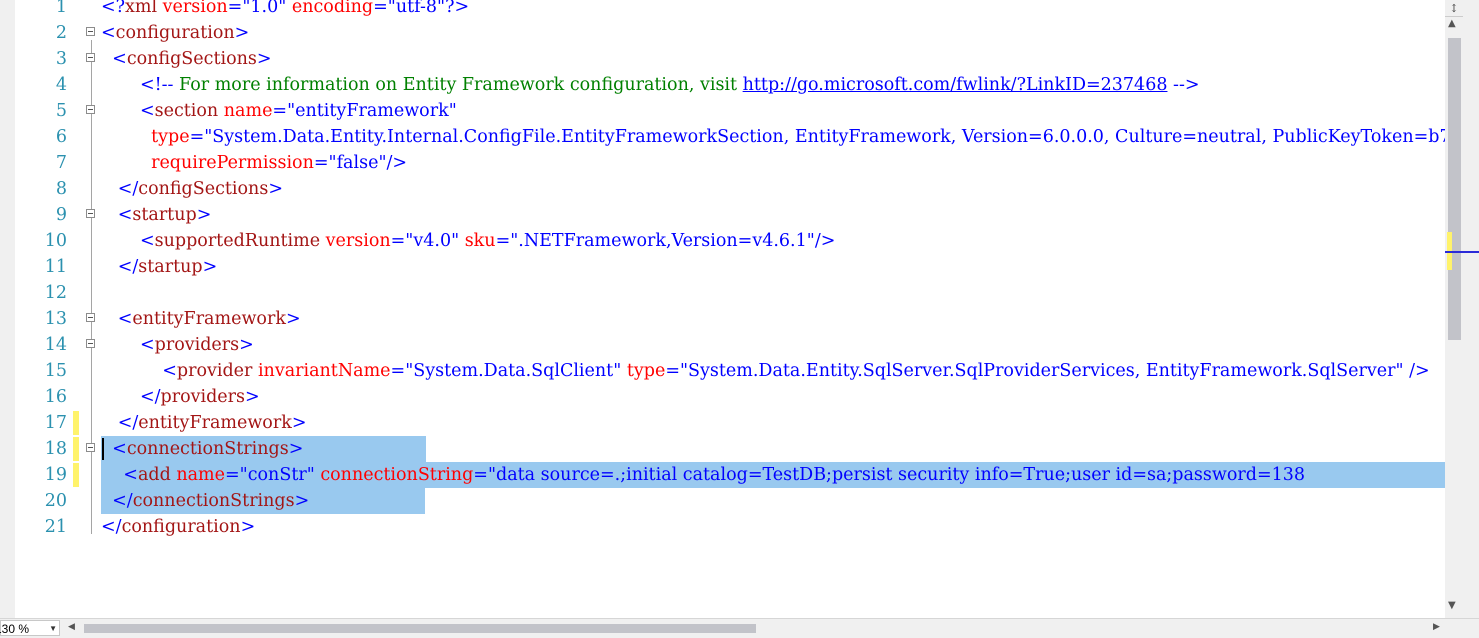 The image size is (1479, 638). What do you see at coordinates (186, 111) in the screenshot?
I see `code-token: section` at bounding box center [186, 111].